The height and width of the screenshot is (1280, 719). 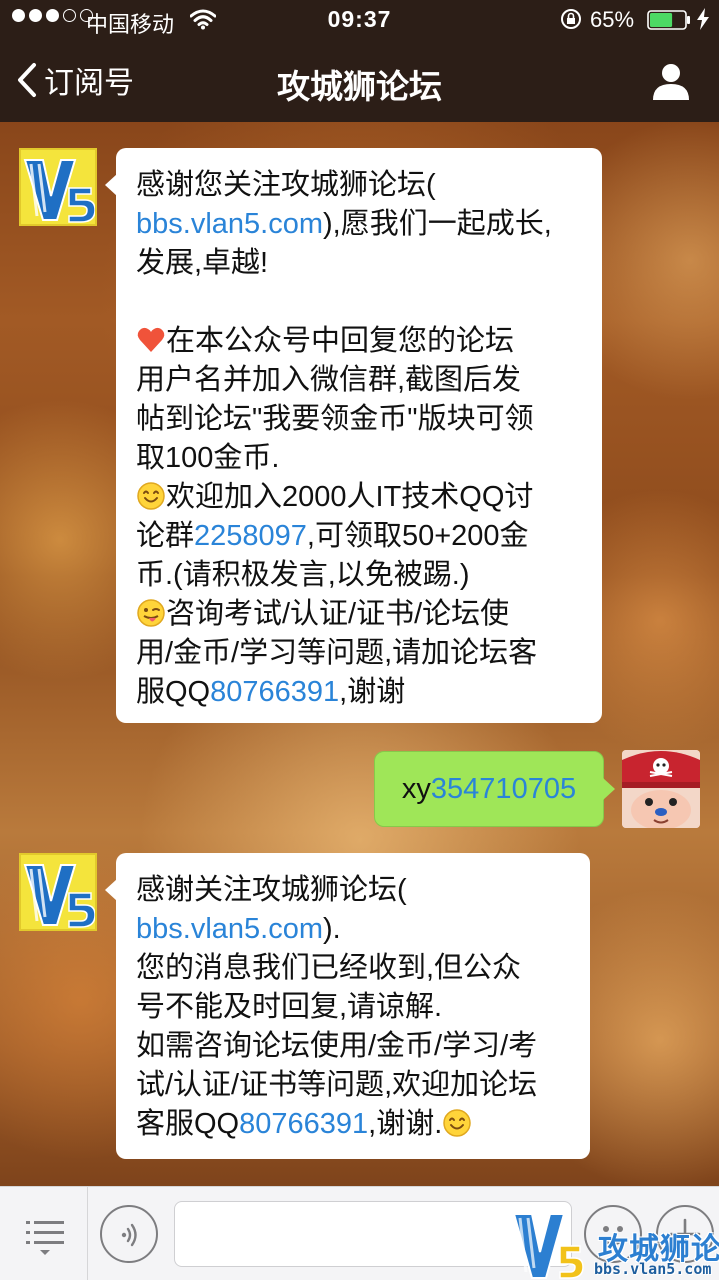 I want to click on message-text: 论群2258097,可领取50+200金, so click(x=359, y=536).